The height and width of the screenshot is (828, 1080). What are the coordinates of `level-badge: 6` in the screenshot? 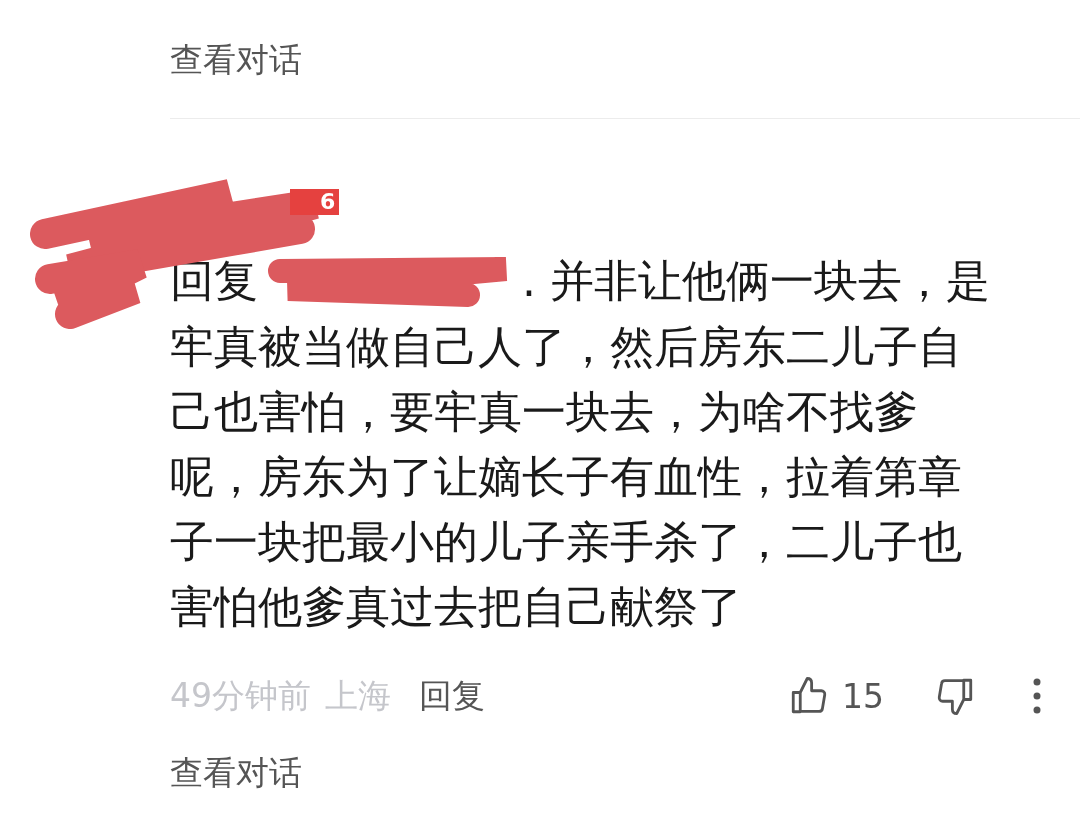 It's located at (315, 202).